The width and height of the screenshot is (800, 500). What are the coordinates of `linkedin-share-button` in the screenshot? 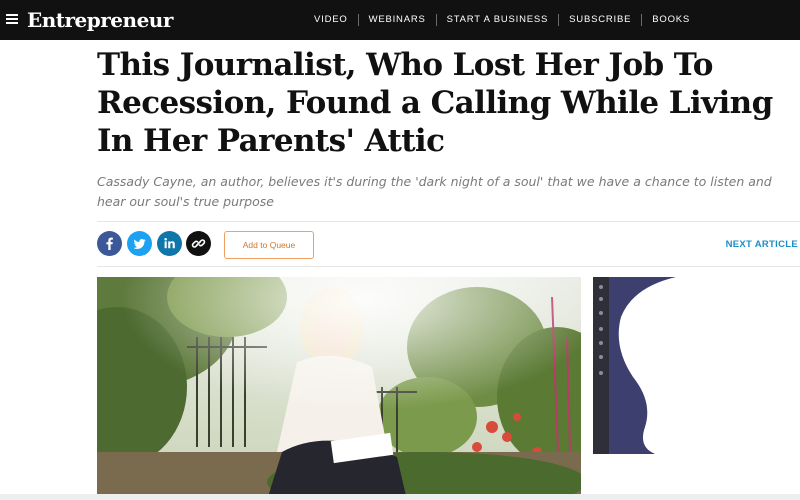 It's located at (169, 243).